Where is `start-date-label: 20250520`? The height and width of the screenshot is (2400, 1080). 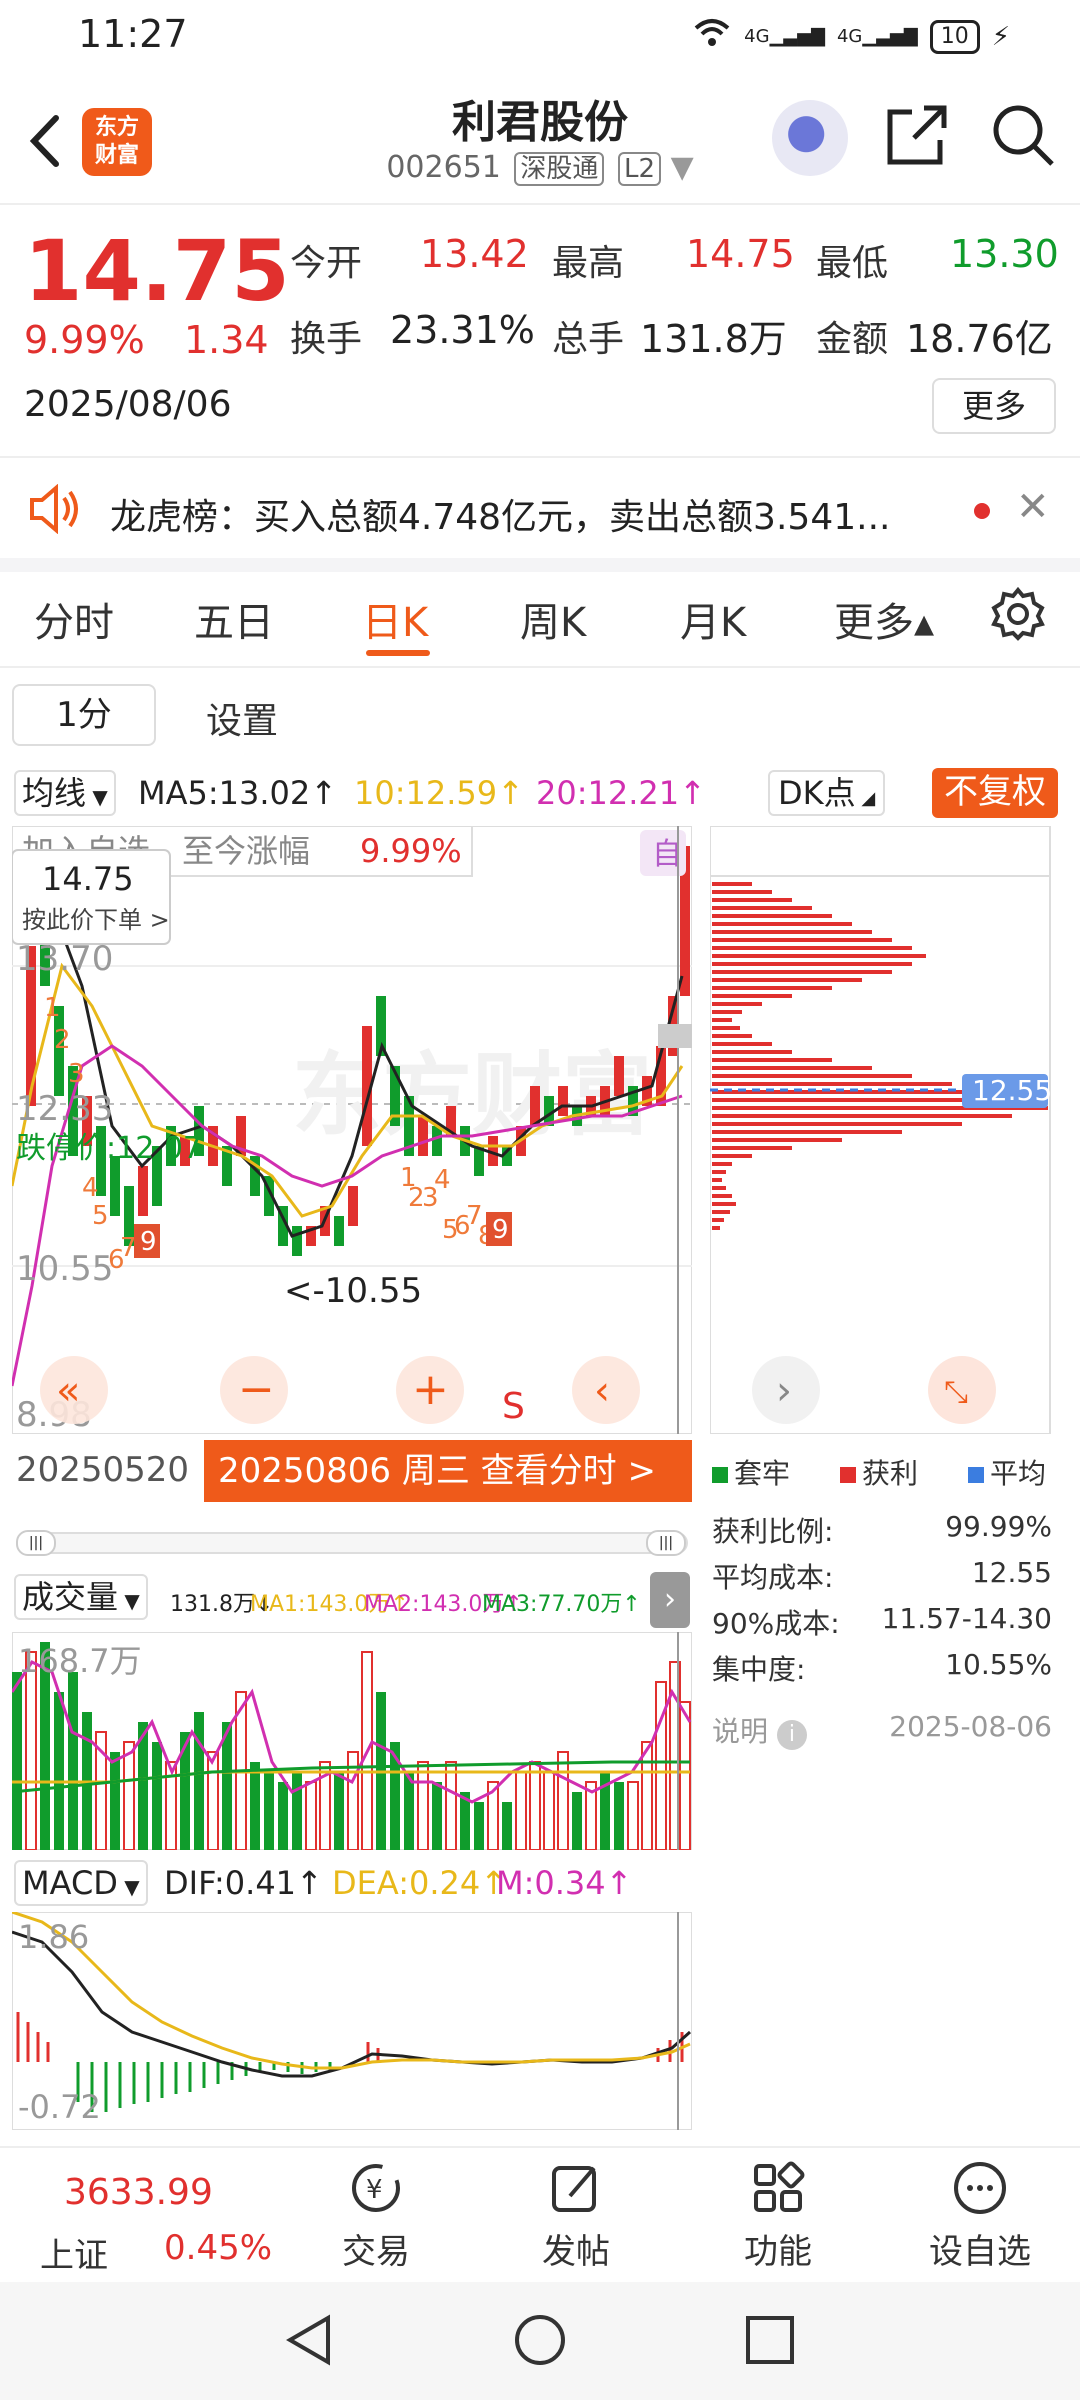
start-date-label: 20250520 is located at coordinates (103, 1470).